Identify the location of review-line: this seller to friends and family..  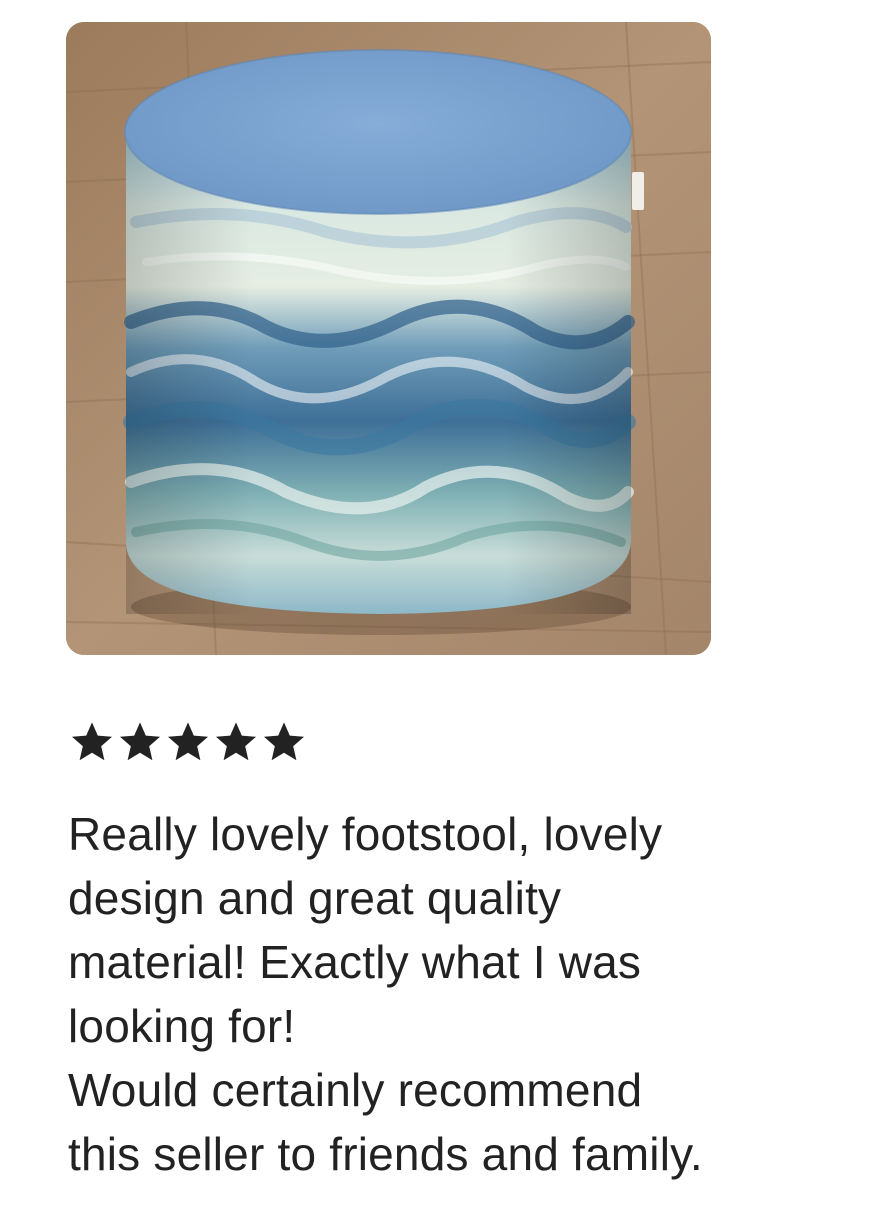
(385, 1154).